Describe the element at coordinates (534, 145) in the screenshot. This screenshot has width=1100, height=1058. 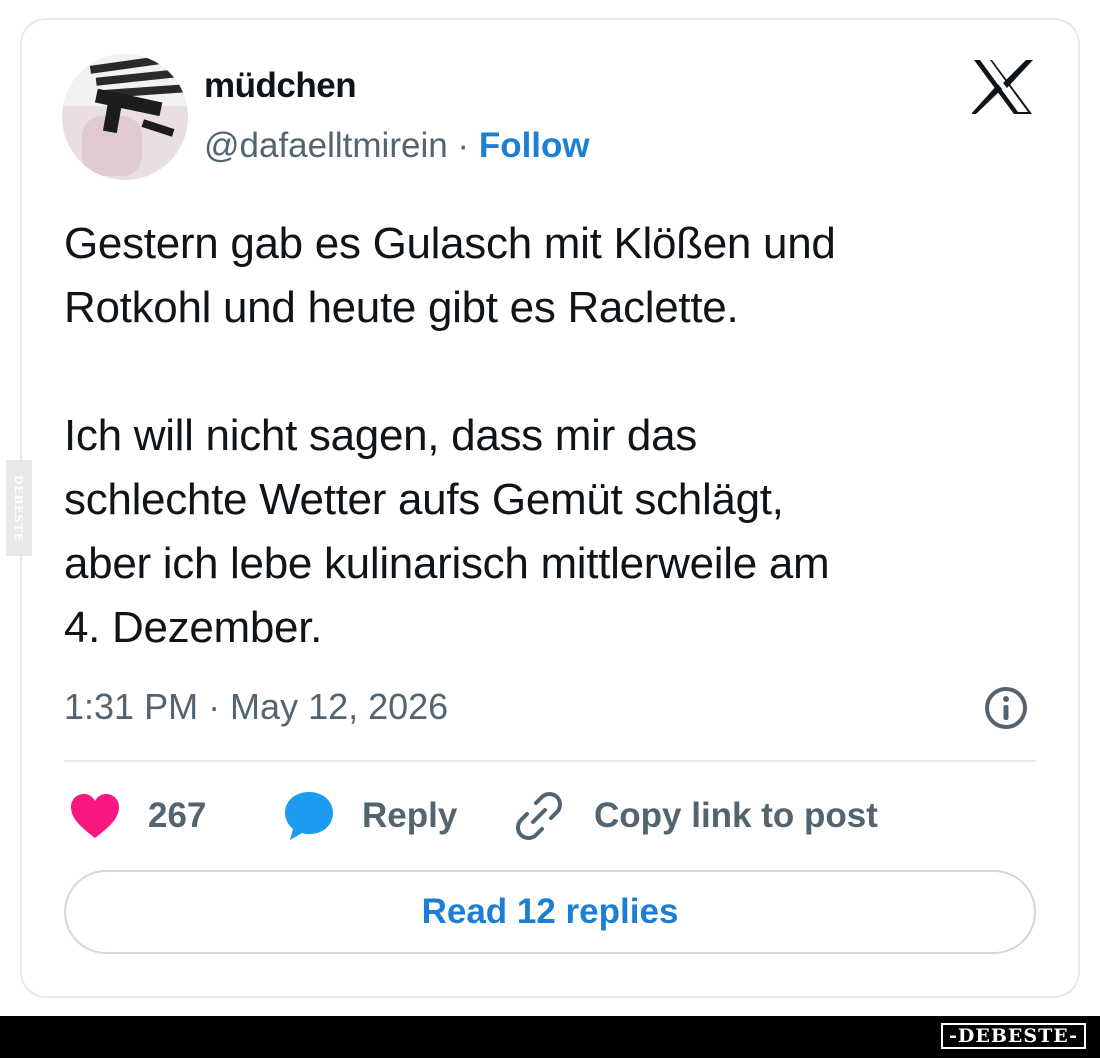
I see `follow-button: Follow` at that location.